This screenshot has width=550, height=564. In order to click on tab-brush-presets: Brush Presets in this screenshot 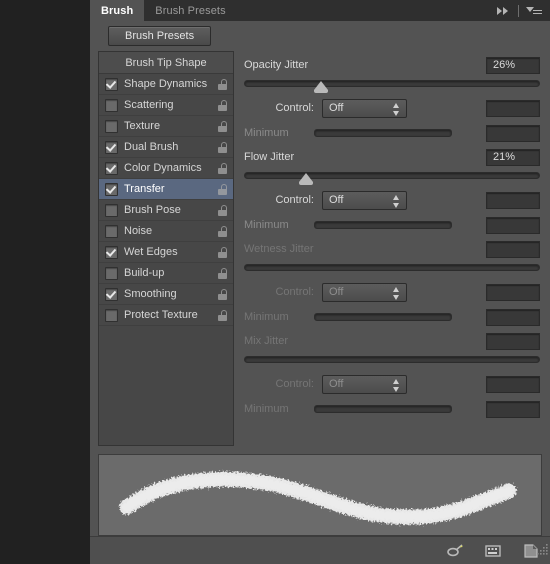, I will do `click(190, 10)`.